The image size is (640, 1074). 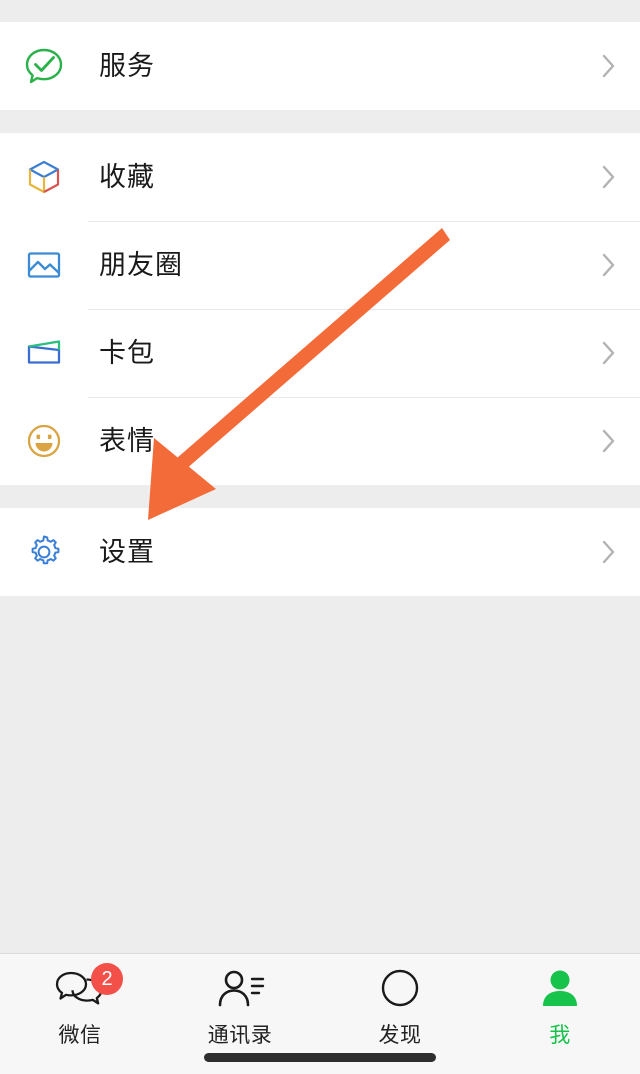 What do you see at coordinates (400, 1035) in the screenshot?
I see `tab-label: 发现` at bounding box center [400, 1035].